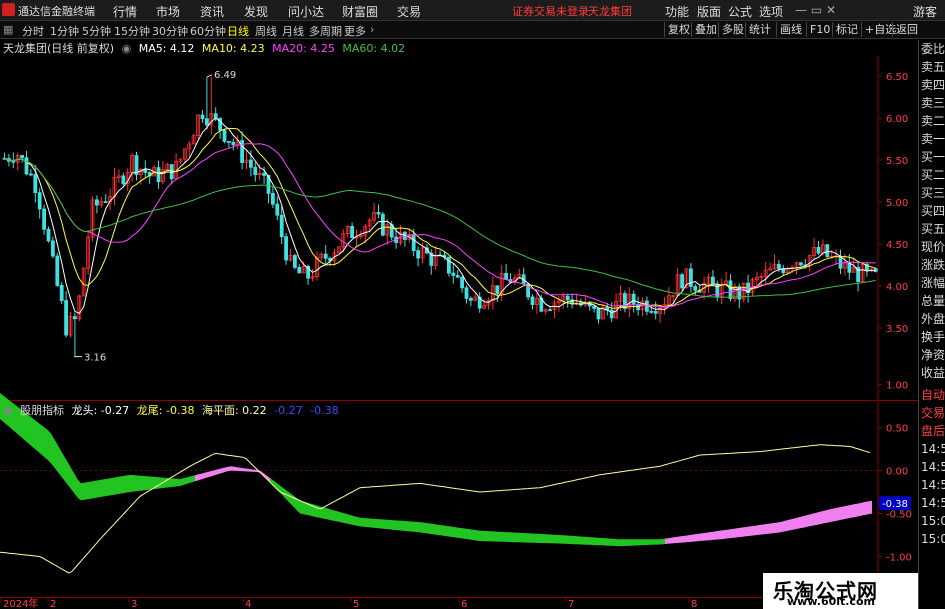 The image size is (945, 609). Describe the element at coordinates (374, 48) in the screenshot. I see `ma60-label: MA60: 4.02` at that location.